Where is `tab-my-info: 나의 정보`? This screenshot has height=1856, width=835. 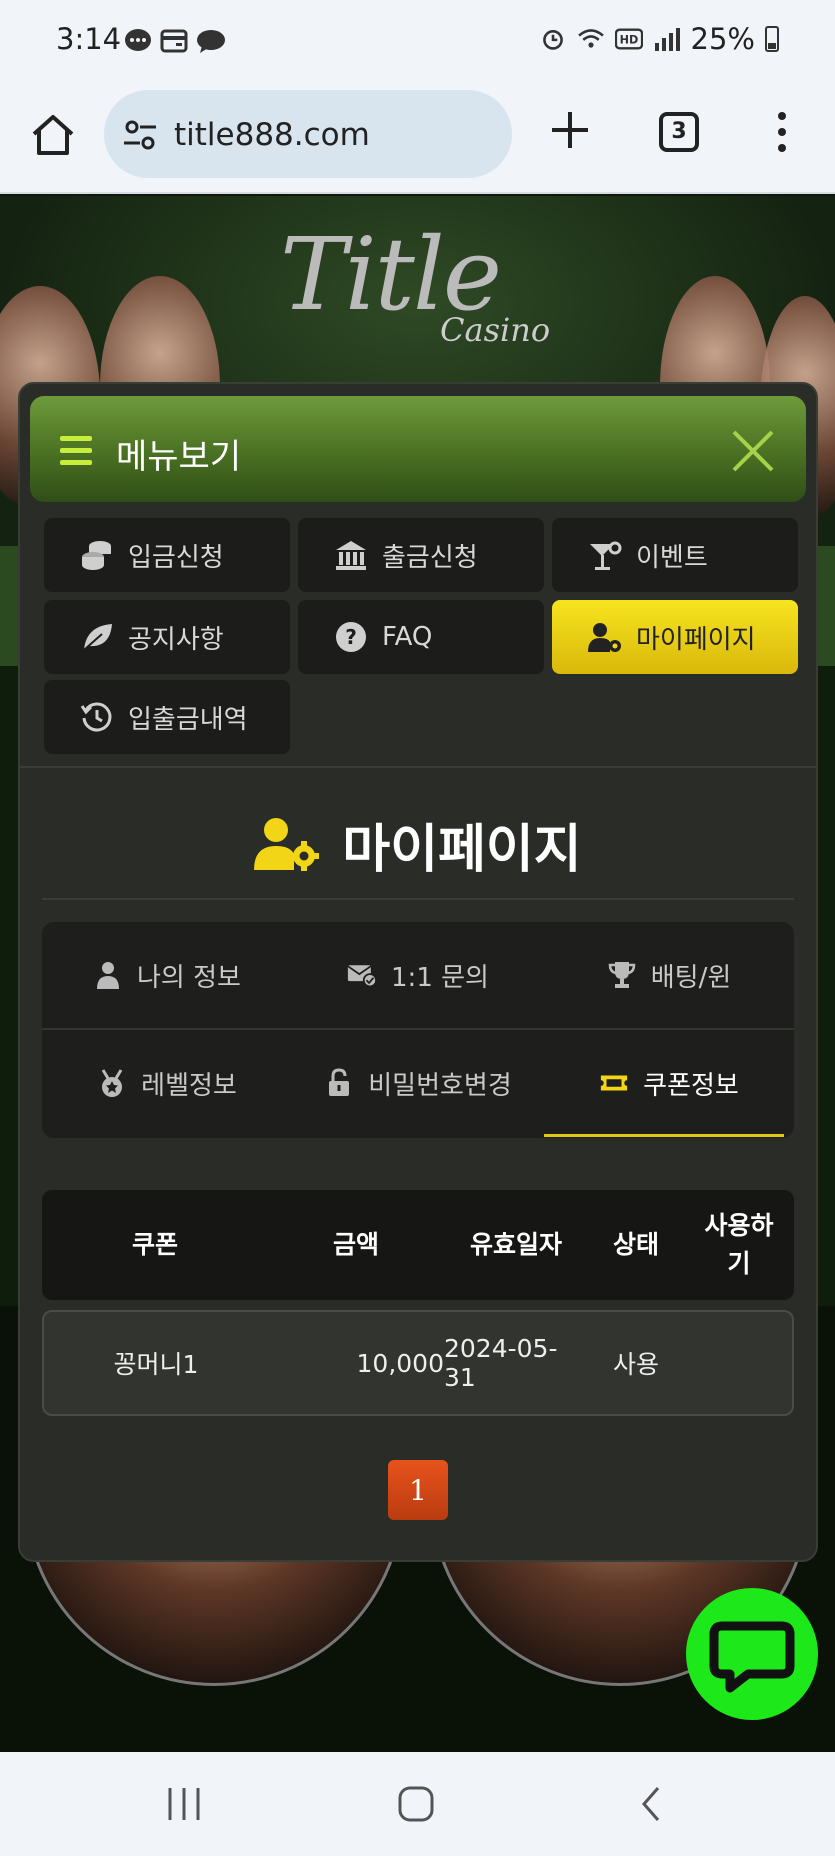
tab-my-info: 나의 정보 is located at coordinates (167, 975).